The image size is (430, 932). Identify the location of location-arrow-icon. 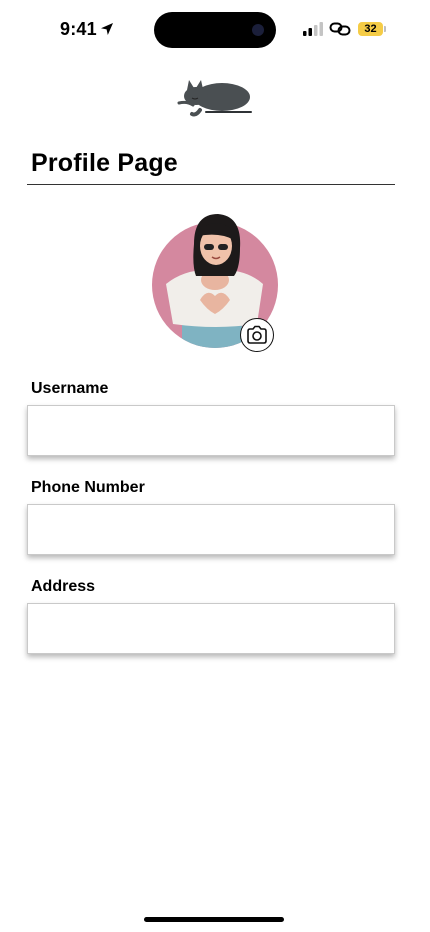
(107, 29).